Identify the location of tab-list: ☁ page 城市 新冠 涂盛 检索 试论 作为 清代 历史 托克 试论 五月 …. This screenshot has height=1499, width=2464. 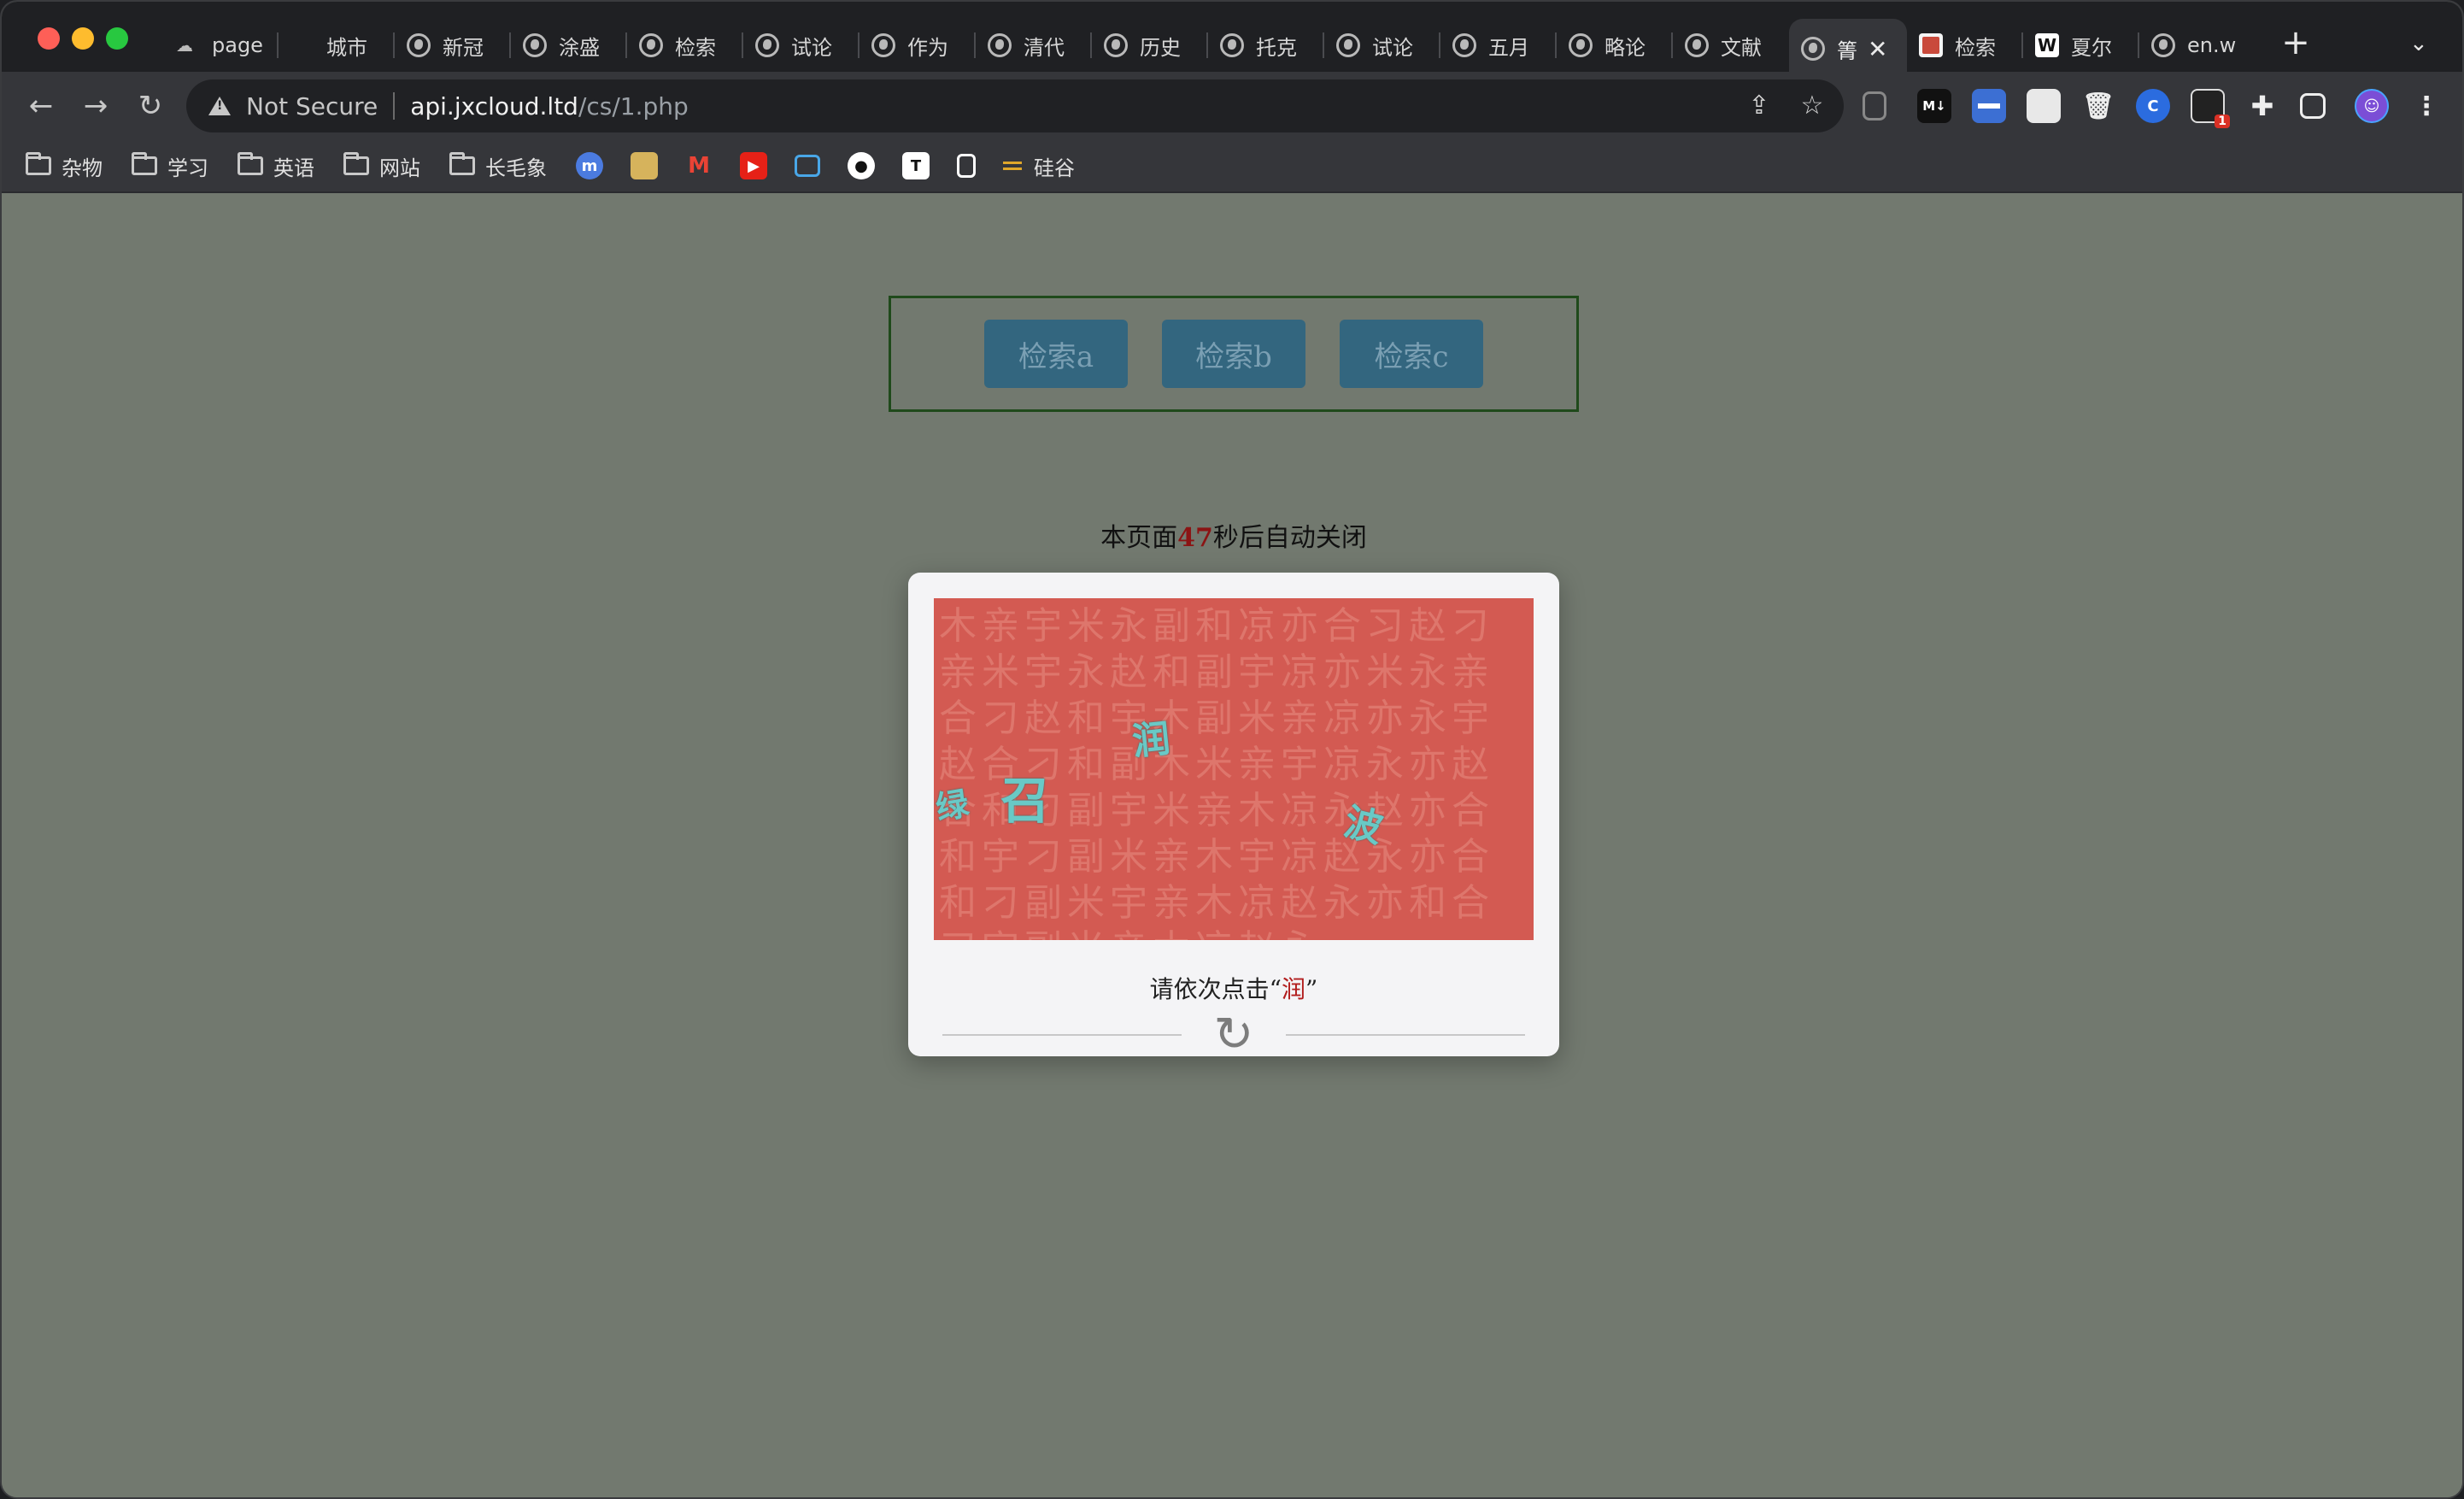
(1210, 49).